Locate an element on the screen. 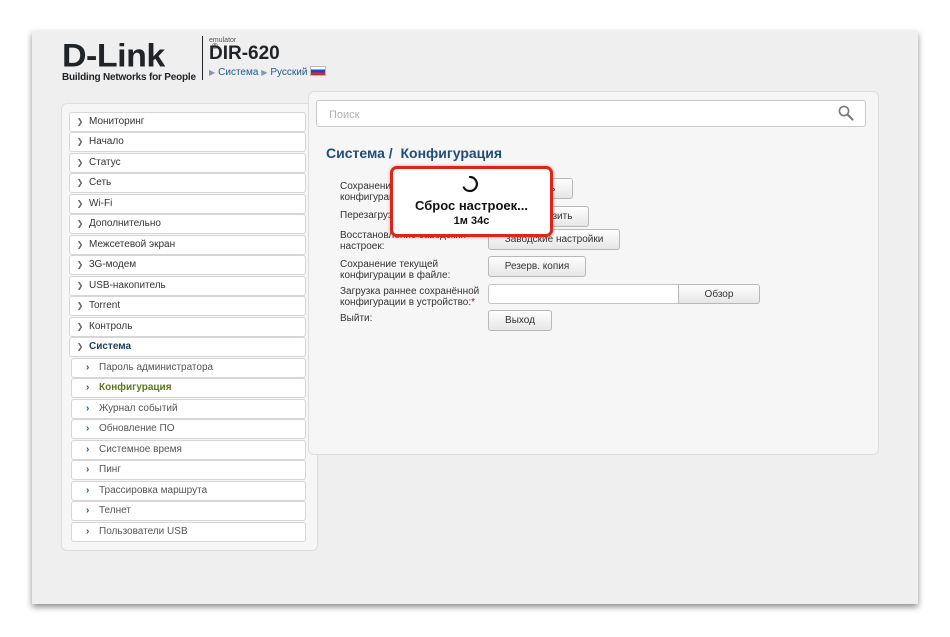 This screenshot has width=950, height=637. header-divider is located at coordinates (202, 58).